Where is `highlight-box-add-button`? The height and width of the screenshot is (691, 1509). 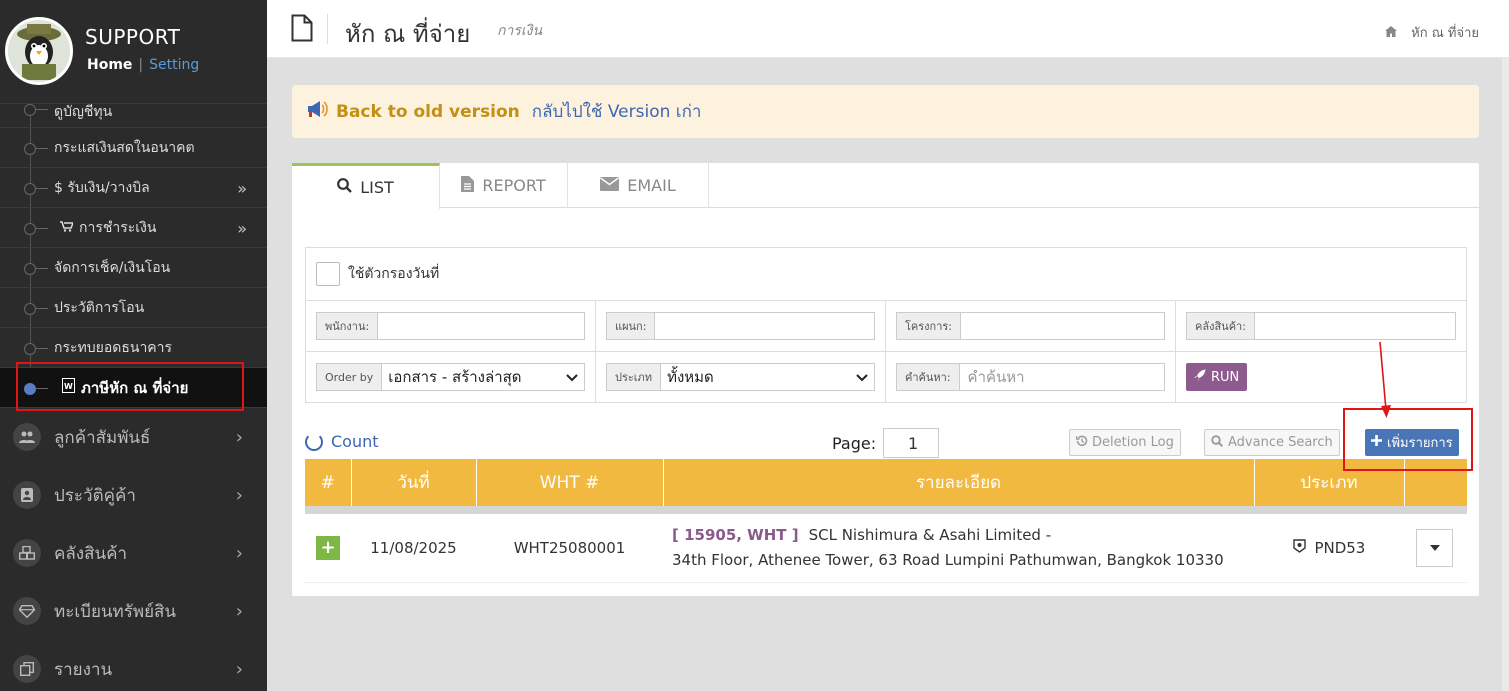 highlight-box-add-button is located at coordinates (1408, 439).